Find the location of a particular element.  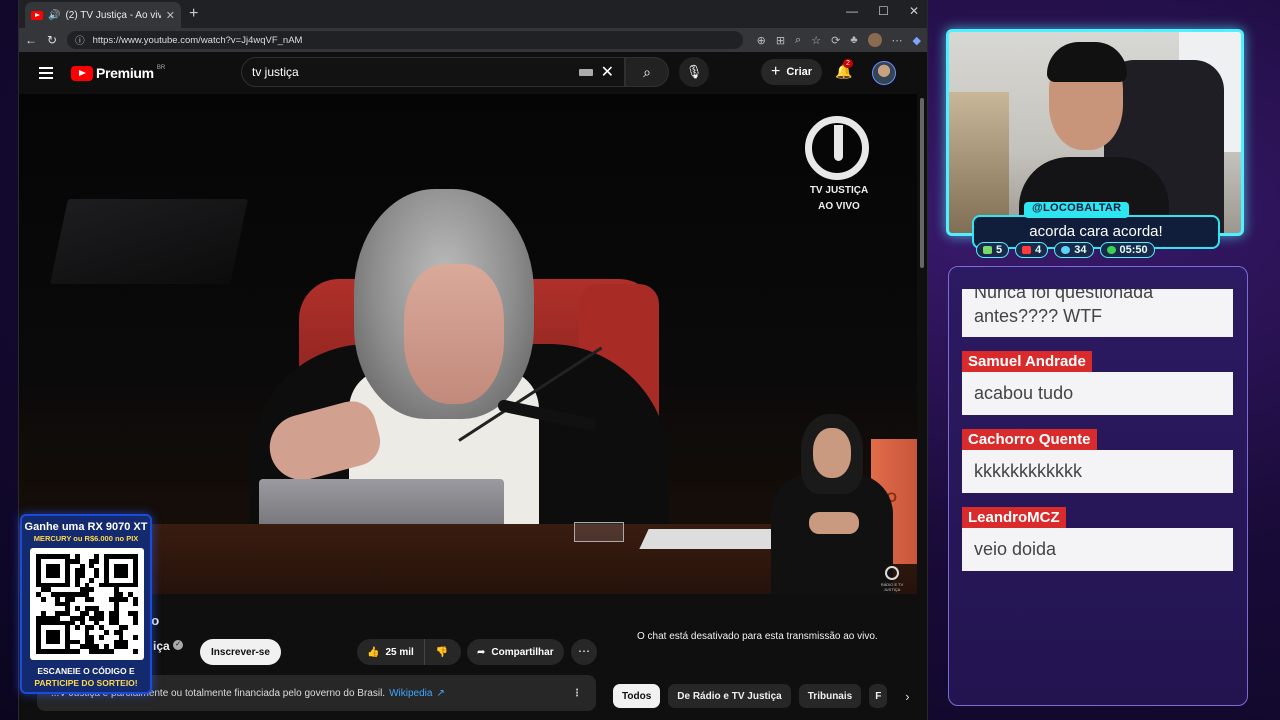

chip-todos: Todos is located at coordinates (637, 696).